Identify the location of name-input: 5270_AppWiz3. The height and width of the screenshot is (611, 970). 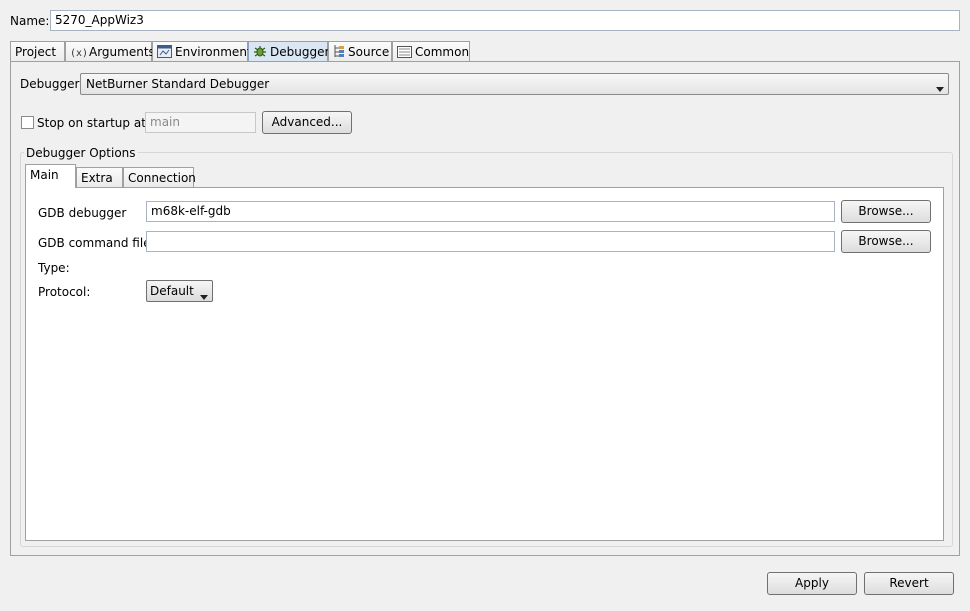
(505, 20).